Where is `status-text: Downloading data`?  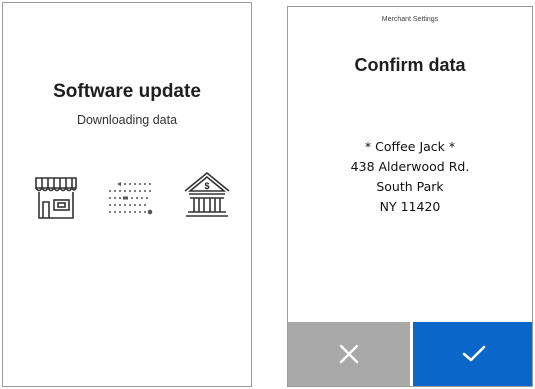
status-text: Downloading data is located at coordinates (127, 120).